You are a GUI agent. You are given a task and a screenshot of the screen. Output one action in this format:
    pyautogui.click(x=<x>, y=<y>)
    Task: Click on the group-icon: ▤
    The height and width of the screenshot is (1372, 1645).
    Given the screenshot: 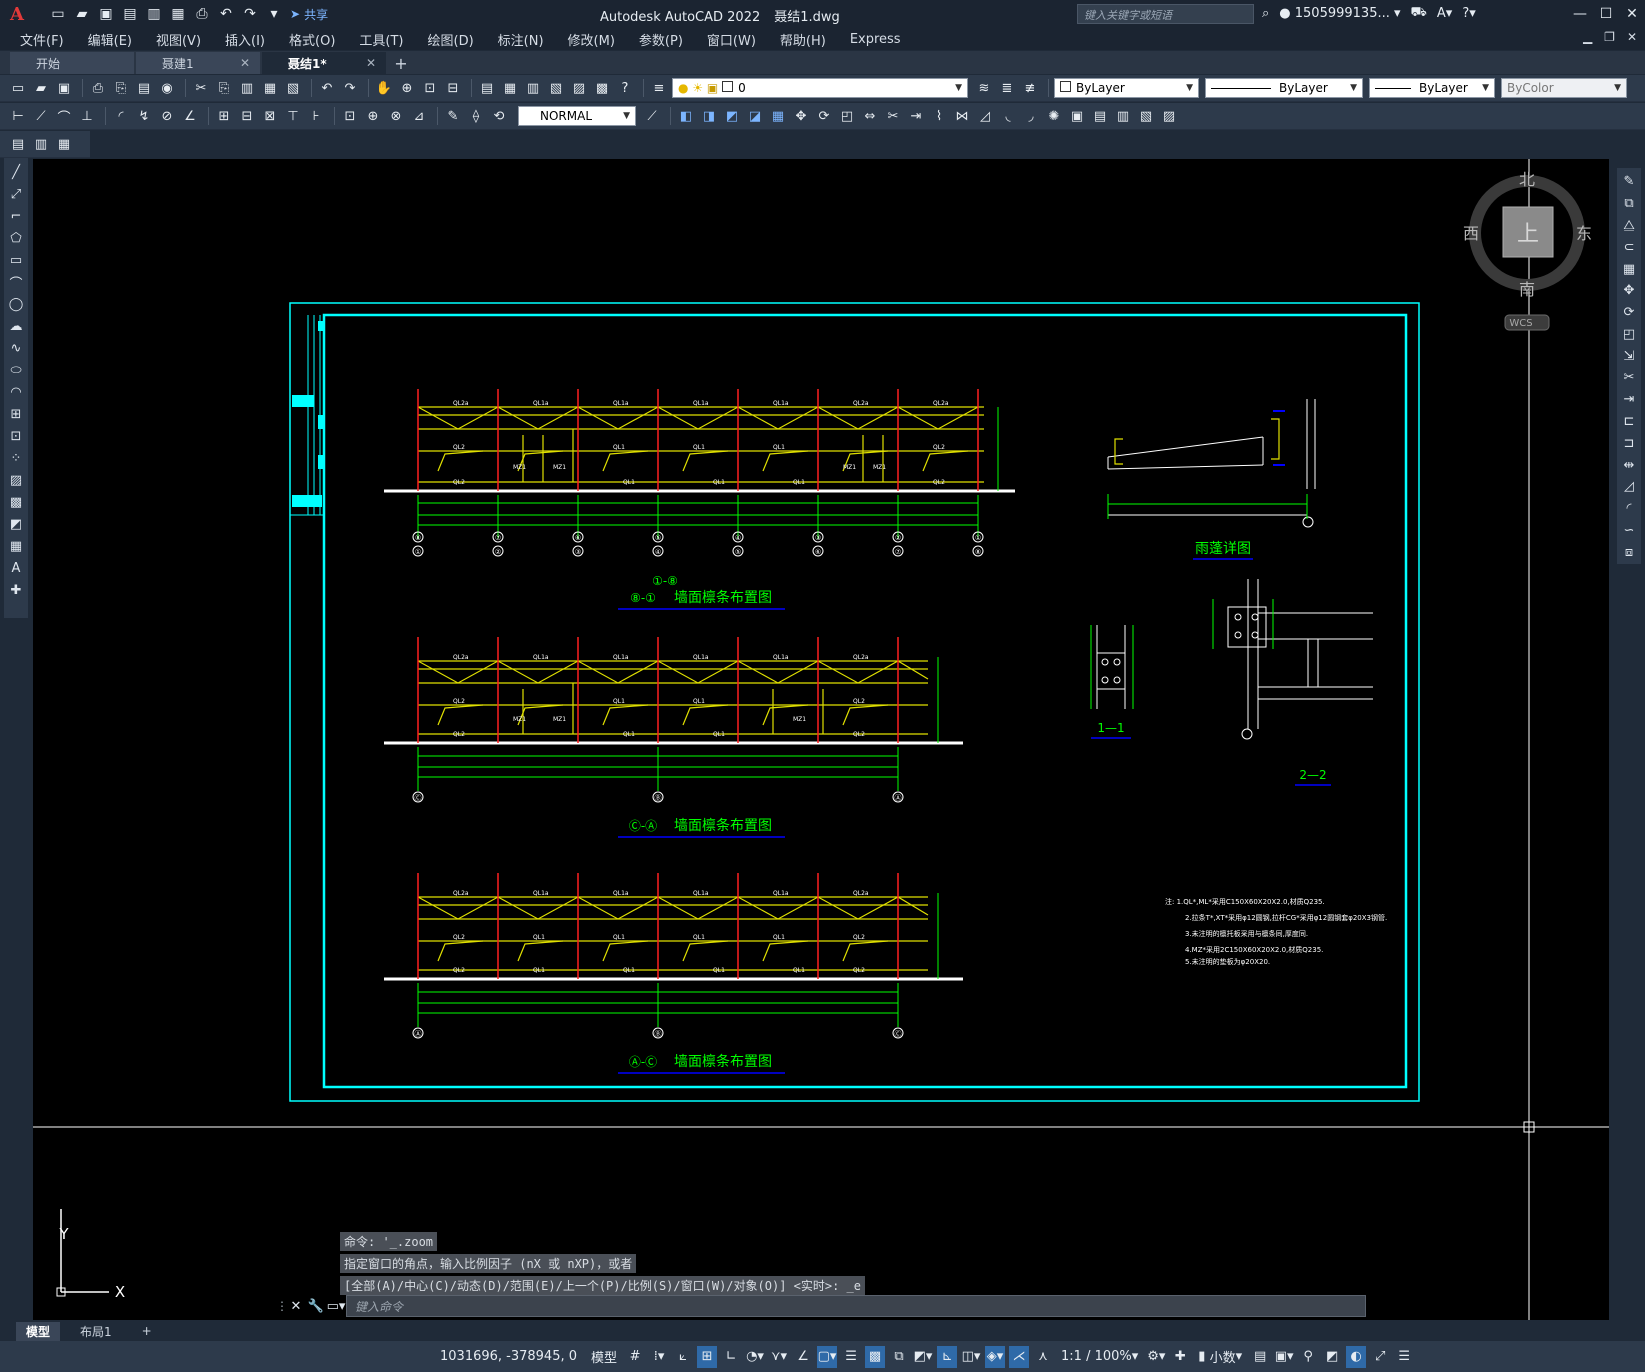 What is the action you would take?
    pyautogui.click(x=1100, y=116)
    